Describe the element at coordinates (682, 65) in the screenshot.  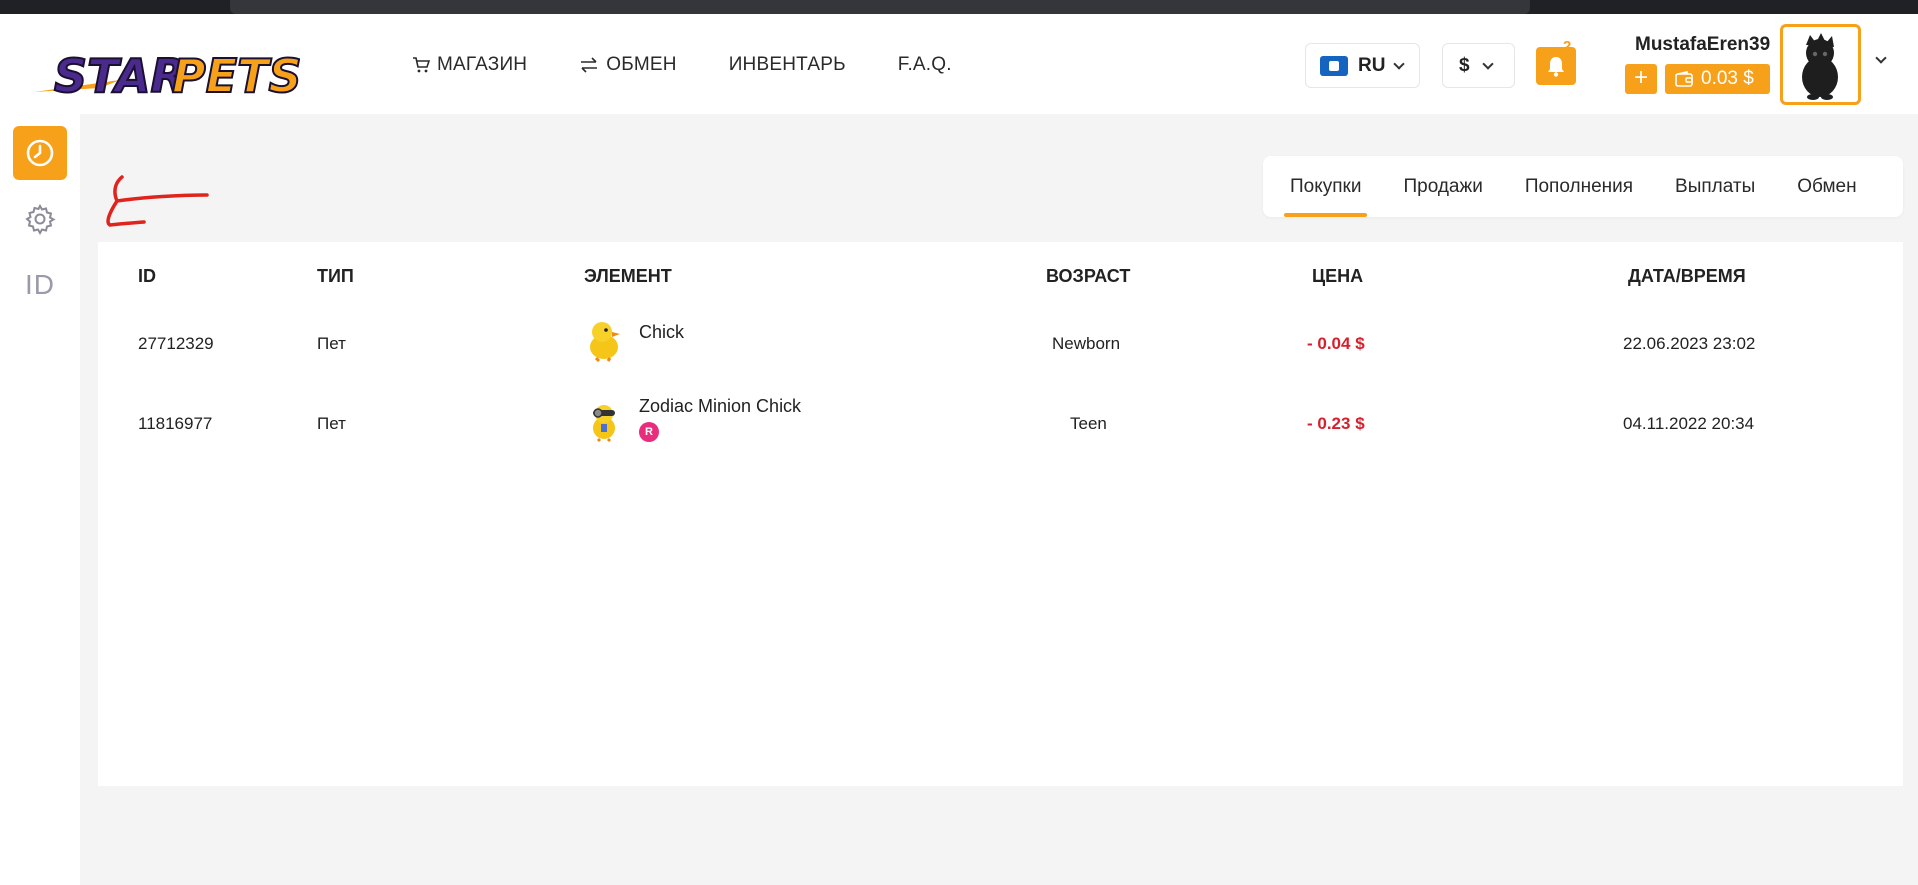
I see `main-nav: МАГАЗИН ОБМЕН ИНВЕНТАРЬ F.A.Q.` at that location.